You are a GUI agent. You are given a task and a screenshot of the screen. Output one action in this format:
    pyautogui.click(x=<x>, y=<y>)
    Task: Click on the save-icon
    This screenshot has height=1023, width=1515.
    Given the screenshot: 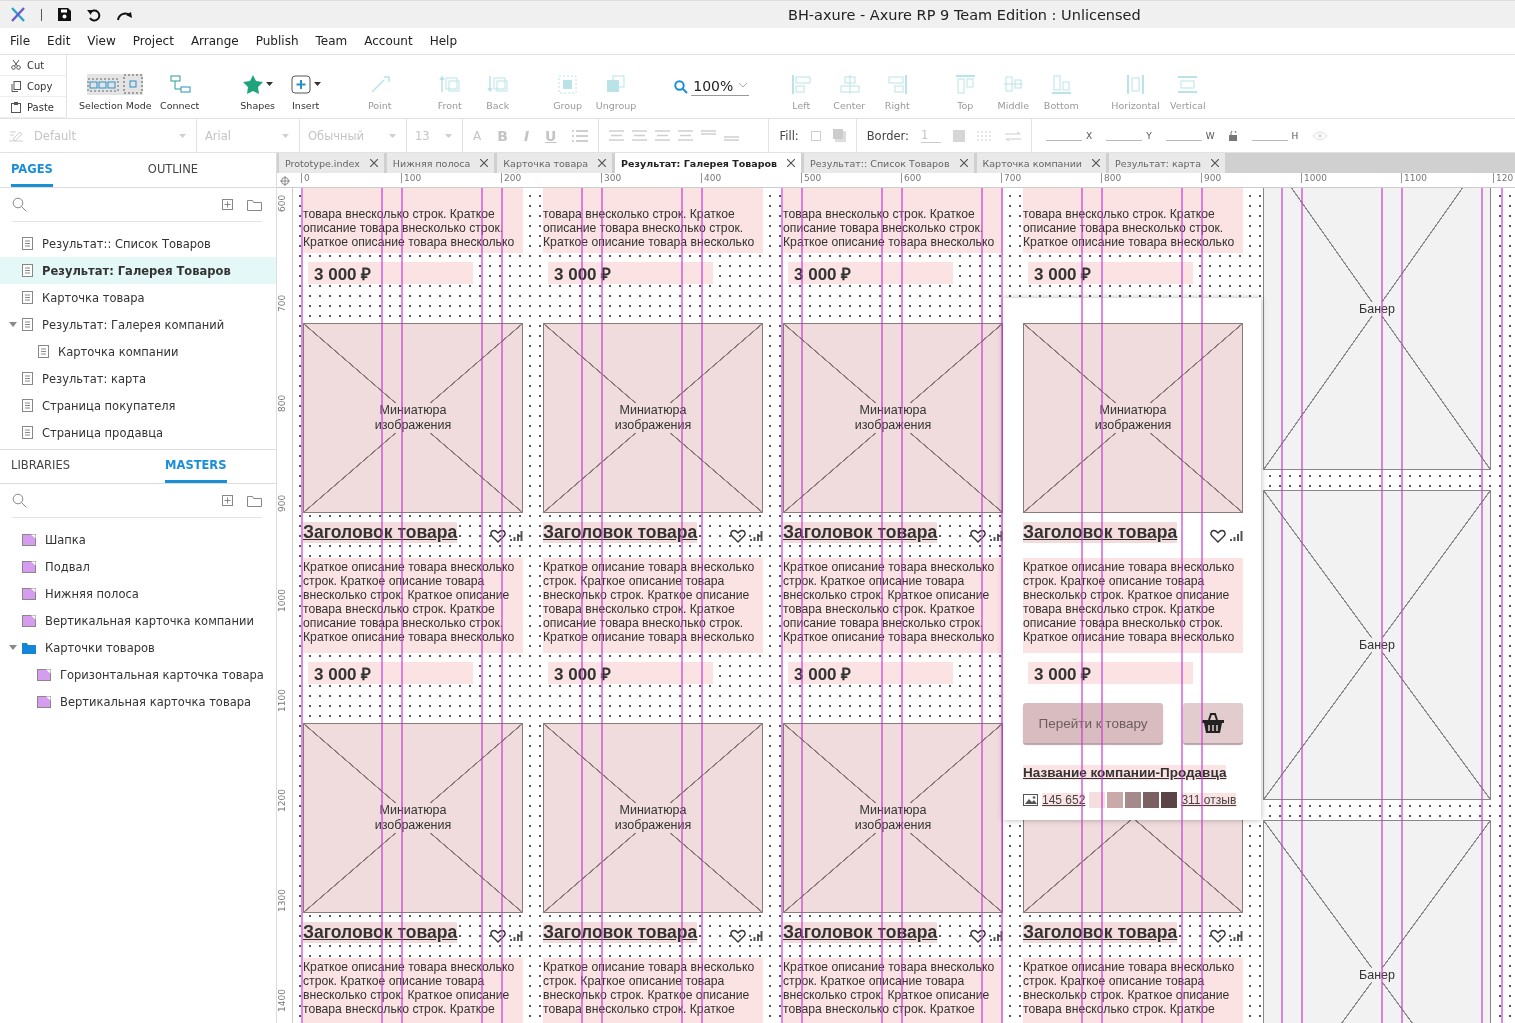 What is the action you would take?
    pyautogui.click(x=64, y=14)
    